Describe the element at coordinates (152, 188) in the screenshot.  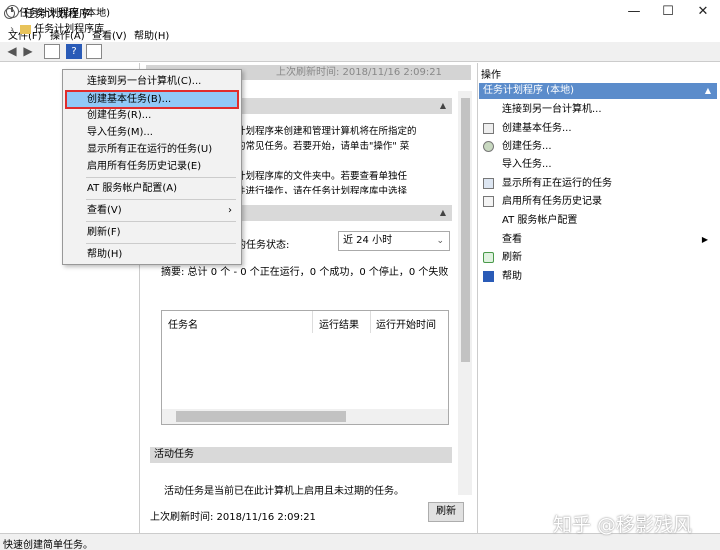
I see `ctx-at-config: AT 服务帐户配置(A)` at that location.